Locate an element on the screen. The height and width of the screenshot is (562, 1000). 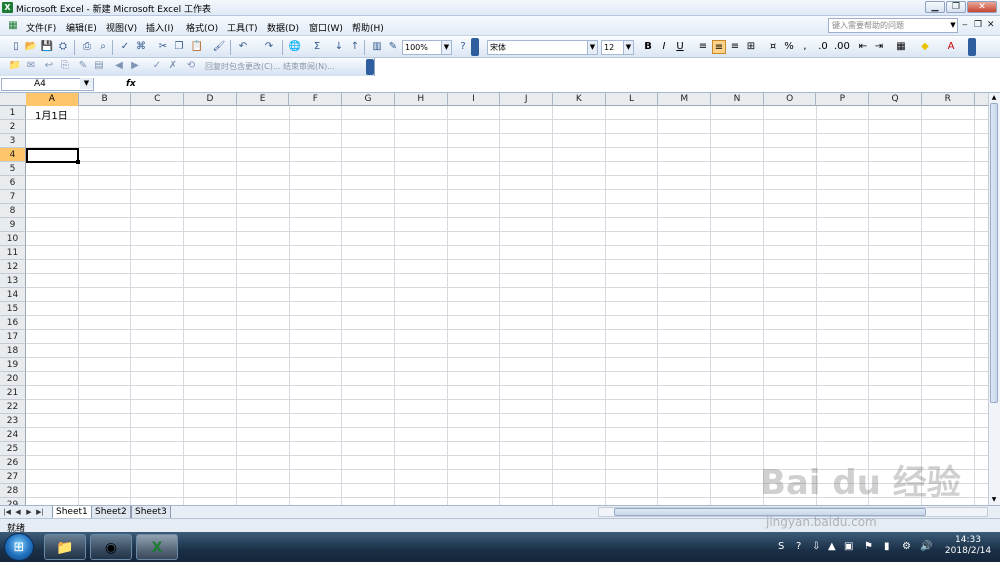
taskbar-clock: 14:33 2018/2/14 is located at coordinates (968, 546).